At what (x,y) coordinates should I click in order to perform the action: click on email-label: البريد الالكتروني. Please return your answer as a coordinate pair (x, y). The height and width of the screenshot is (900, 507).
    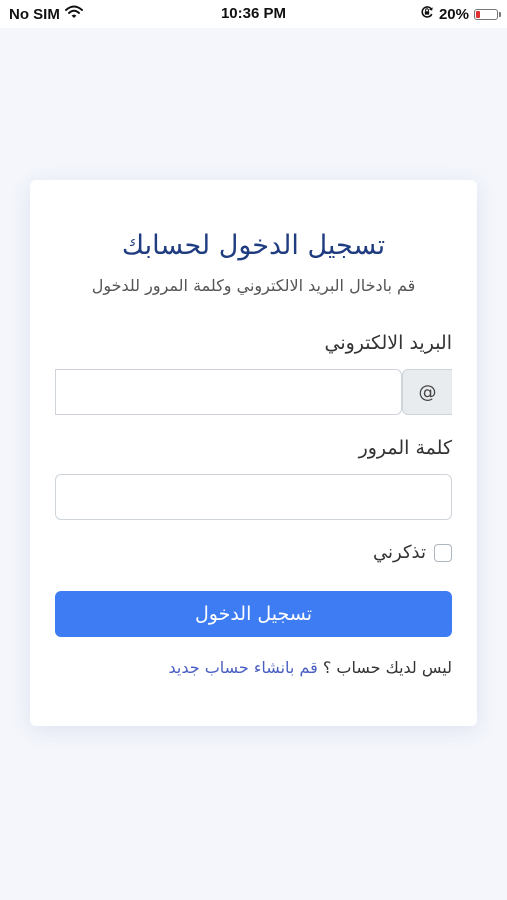
    Looking at the image, I should click on (388, 343).